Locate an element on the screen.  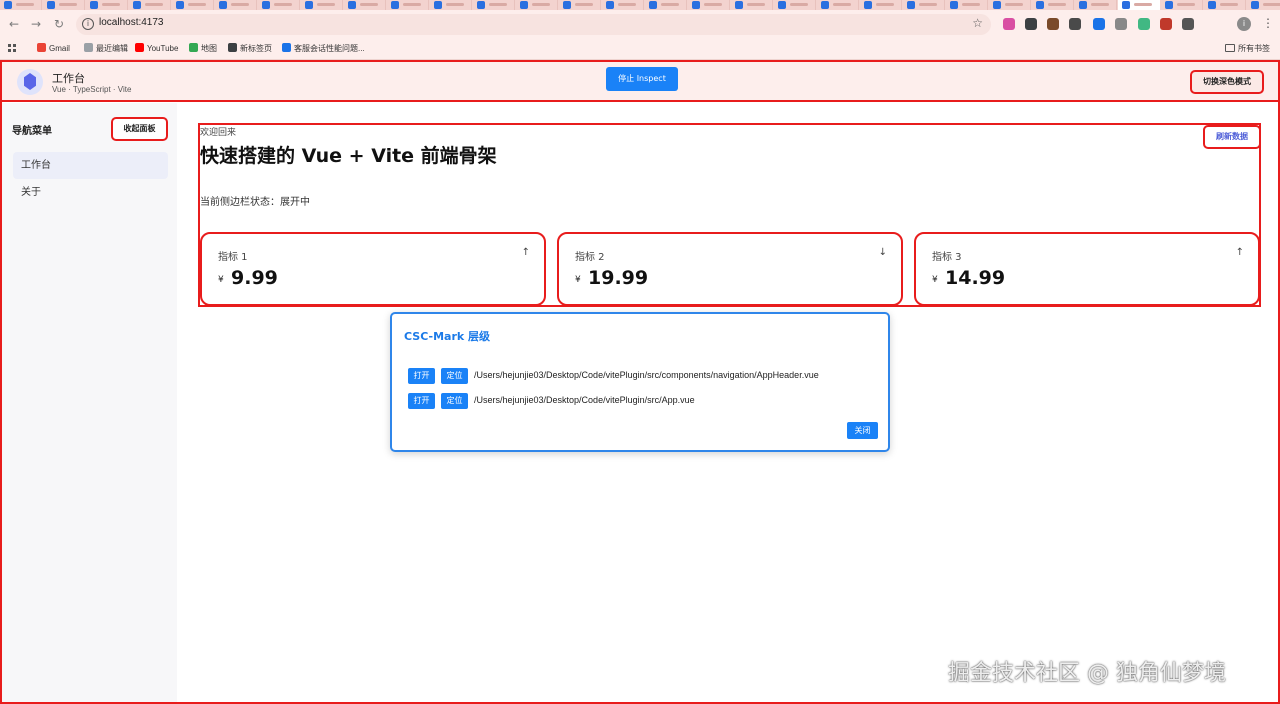
refresh-data-button: 刷新数据 is located at coordinates (1232, 137).